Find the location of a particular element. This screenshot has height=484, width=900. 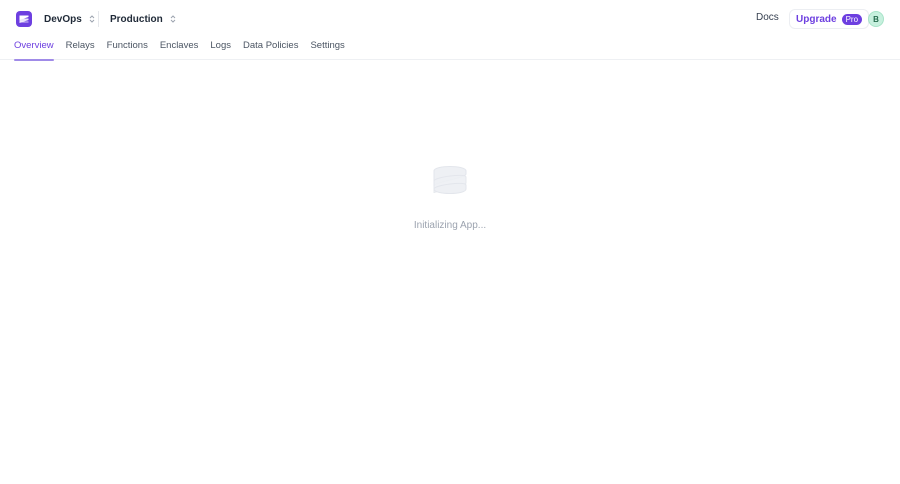

tab-logs: Logs is located at coordinates (220, 49).